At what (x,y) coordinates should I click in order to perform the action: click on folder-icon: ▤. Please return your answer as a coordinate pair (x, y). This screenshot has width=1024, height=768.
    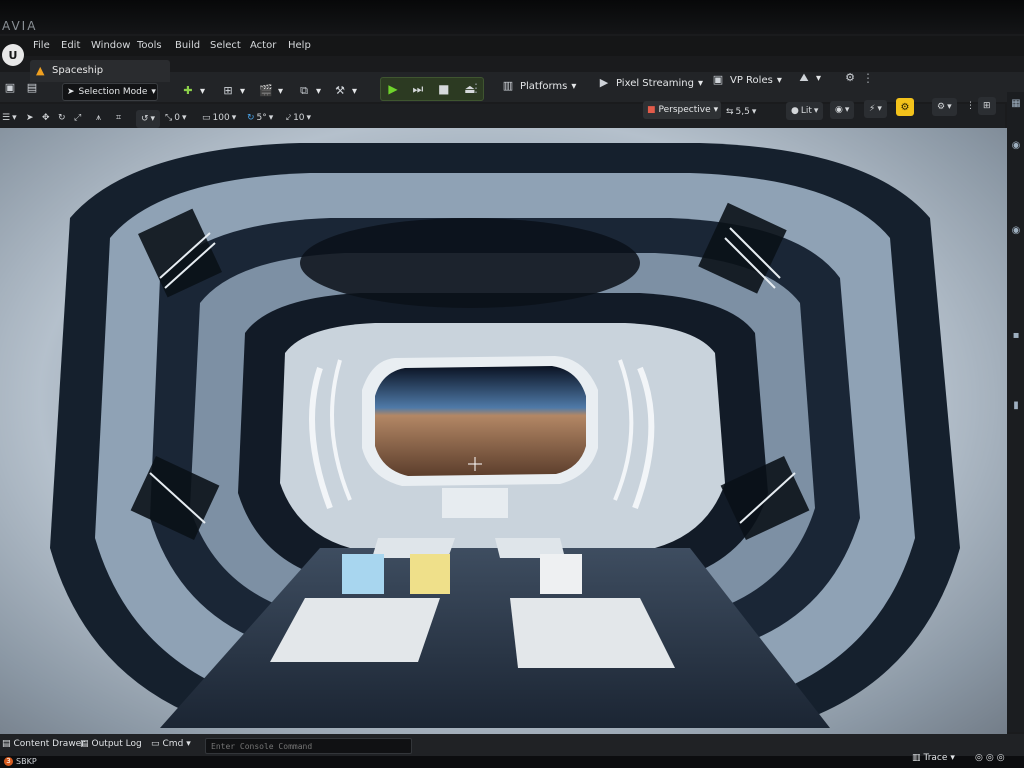
    Looking at the image, I should click on (32, 87).